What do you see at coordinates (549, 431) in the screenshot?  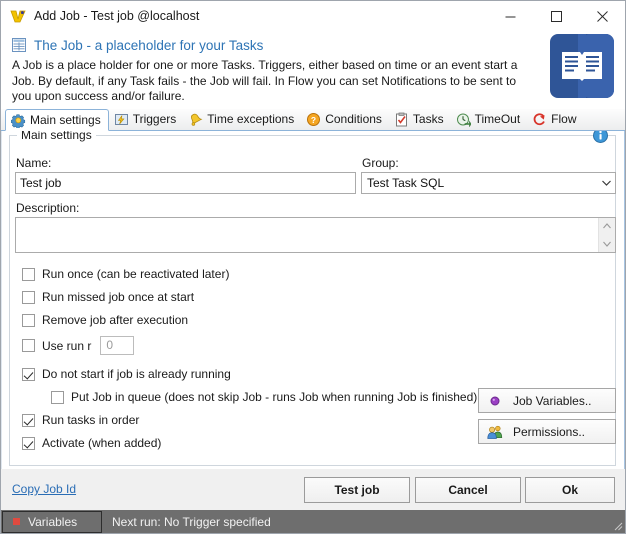 I see `permissions-button-label: Permissions..` at bounding box center [549, 431].